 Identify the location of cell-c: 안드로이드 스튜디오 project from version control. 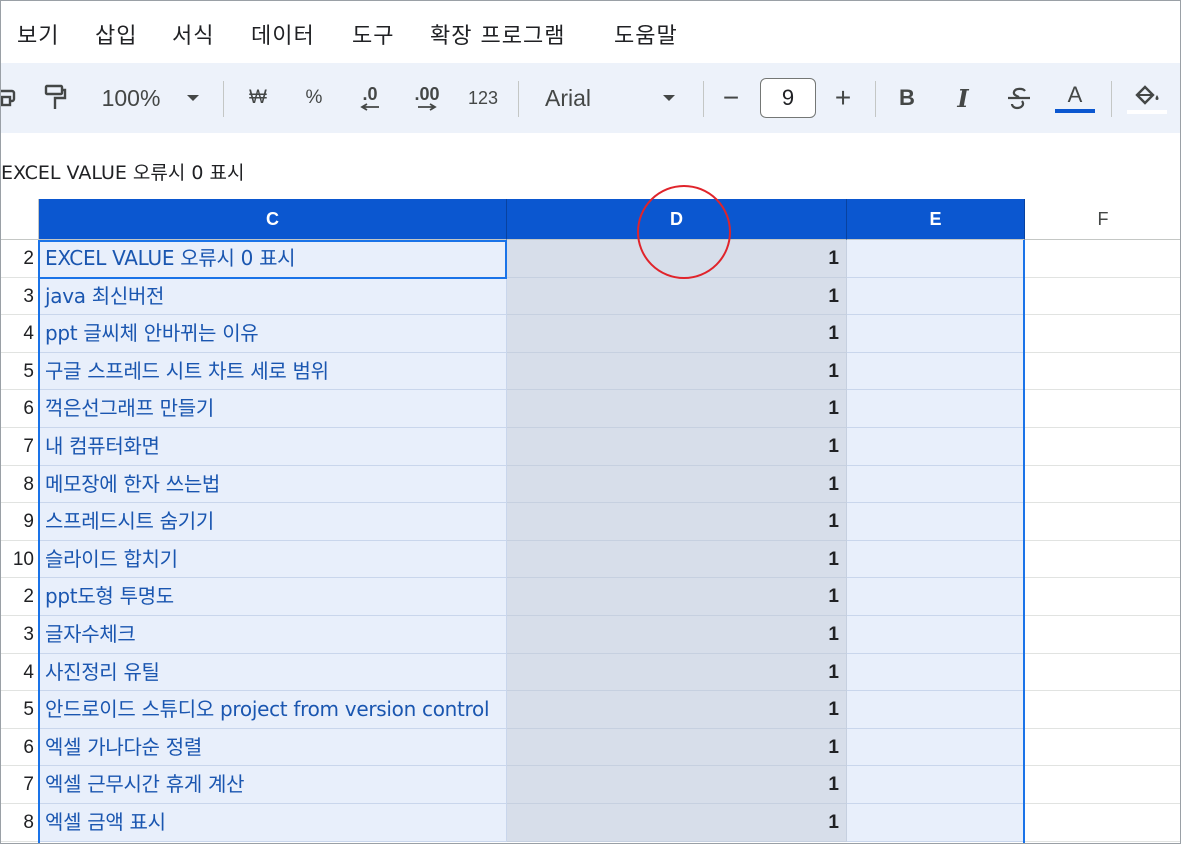
(273, 710).